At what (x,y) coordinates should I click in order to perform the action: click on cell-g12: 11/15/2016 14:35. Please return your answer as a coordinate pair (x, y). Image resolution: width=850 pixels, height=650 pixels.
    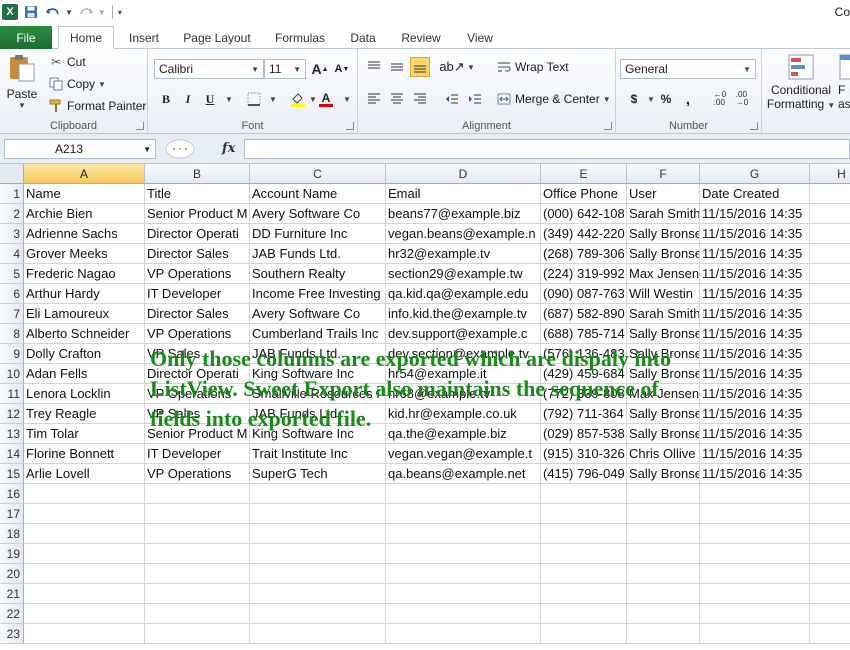
    Looking at the image, I should click on (755, 414).